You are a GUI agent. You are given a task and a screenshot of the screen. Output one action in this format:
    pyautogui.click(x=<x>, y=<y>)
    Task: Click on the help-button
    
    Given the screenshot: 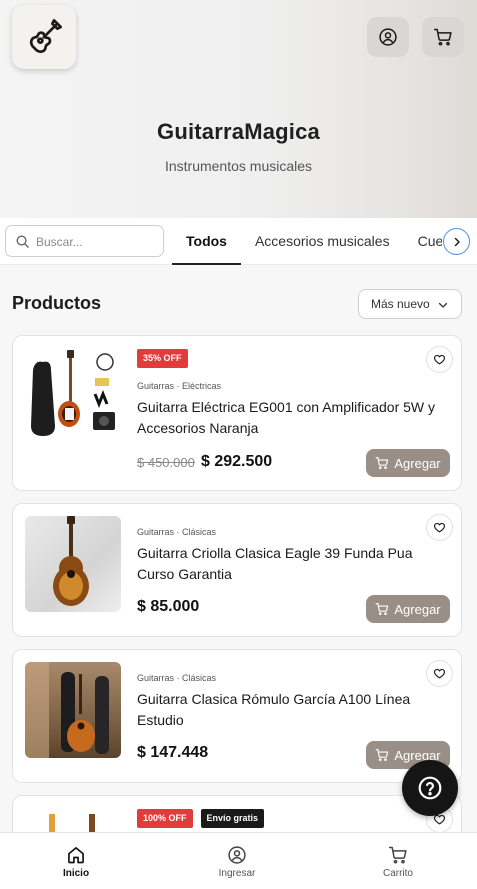 What is the action you would take?
    pyautogui.click(x=430, y=788)
    